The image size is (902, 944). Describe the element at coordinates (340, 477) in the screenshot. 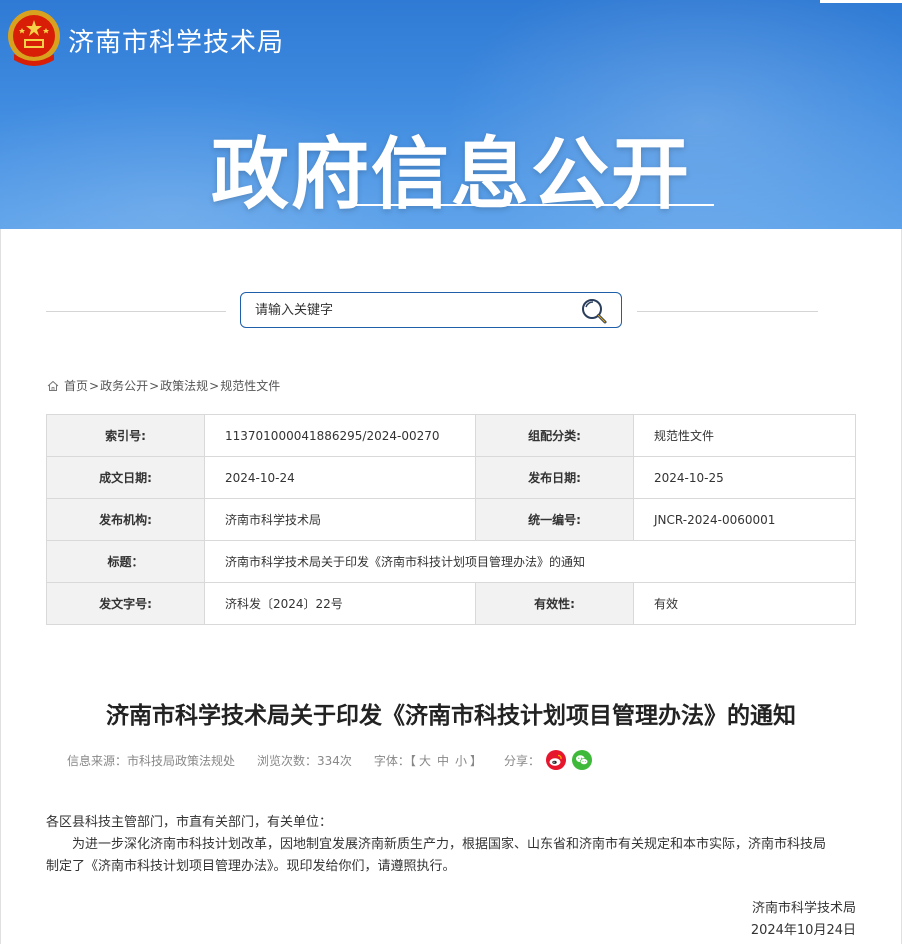

I see `written-date-value: 2024-10-24` at that location.